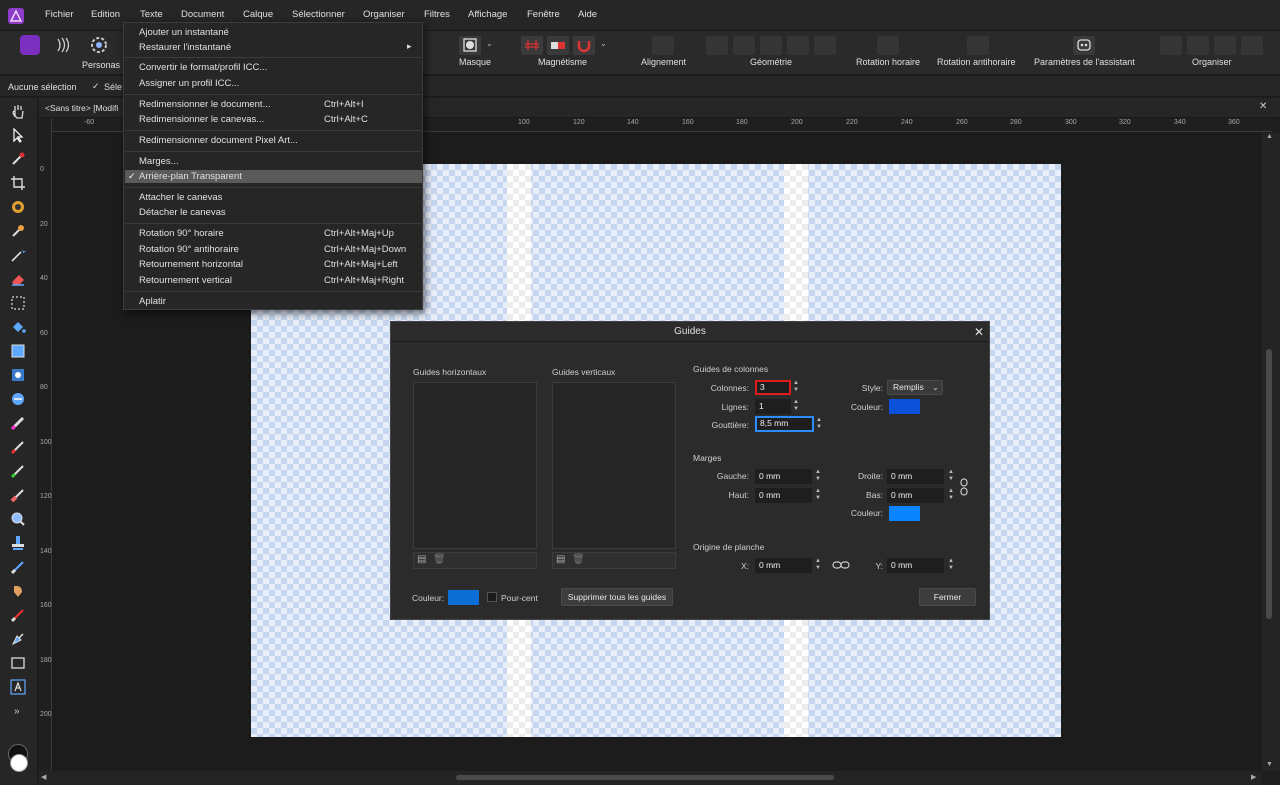 The height and width of the screenshot is (785, 1280). What do you see at coordinates (202, 14) in the screenshot?
I see `menu-document: Document` at bounding box center [202, 14].